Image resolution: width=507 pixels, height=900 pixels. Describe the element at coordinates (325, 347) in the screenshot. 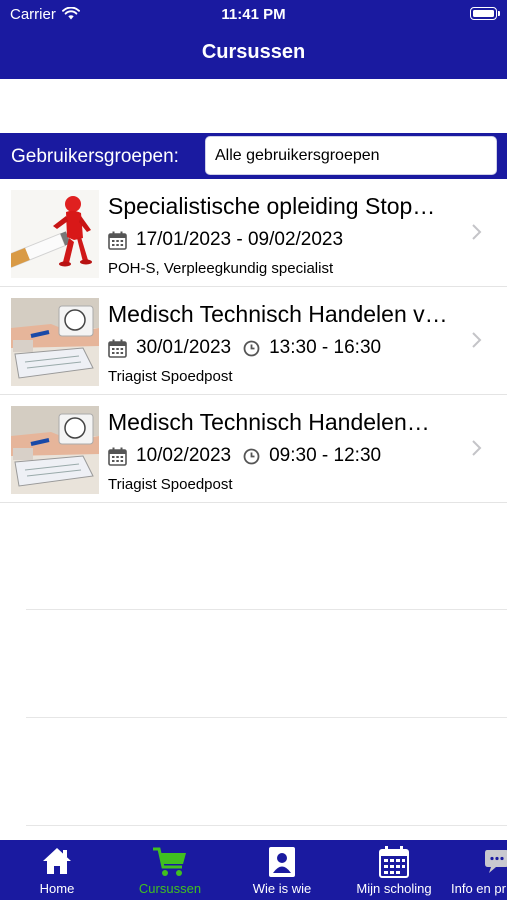

I see `course-time: 13:30 - 16:30` at that location.